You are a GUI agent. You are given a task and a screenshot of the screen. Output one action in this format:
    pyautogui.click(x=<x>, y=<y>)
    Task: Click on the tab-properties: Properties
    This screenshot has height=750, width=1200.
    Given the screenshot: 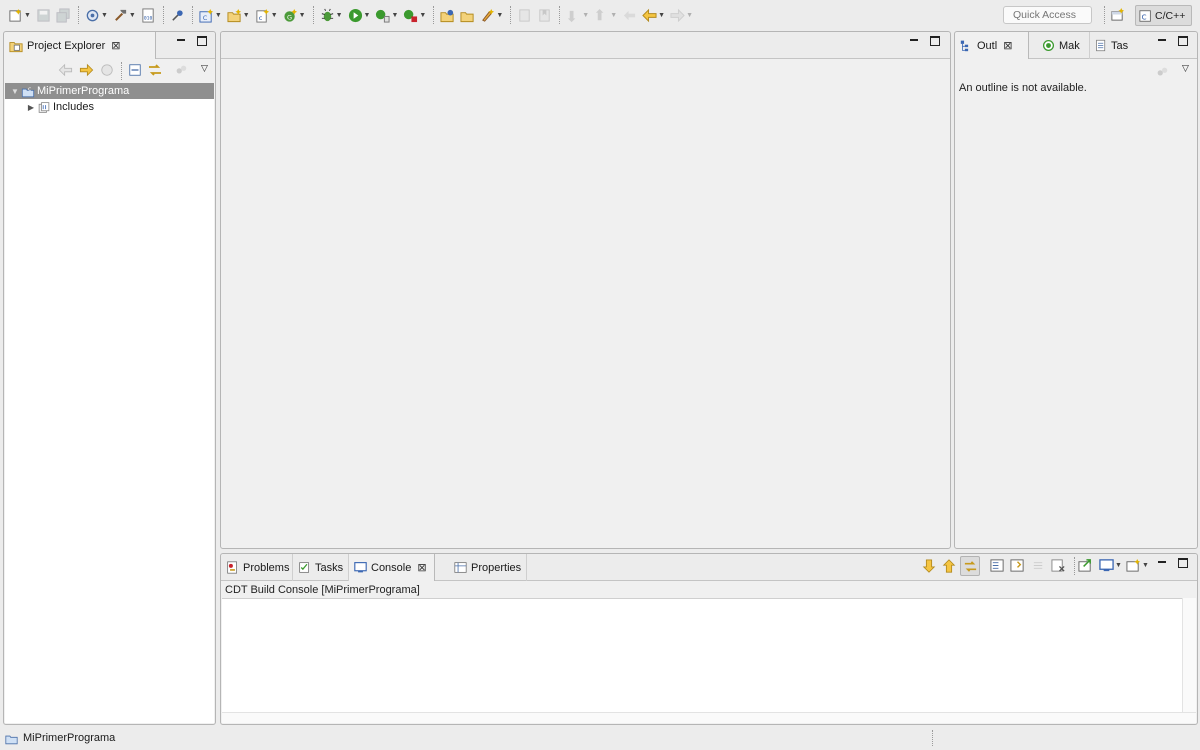 What is the action you would take?
    pyautogui.click(x=488, y=567)
    